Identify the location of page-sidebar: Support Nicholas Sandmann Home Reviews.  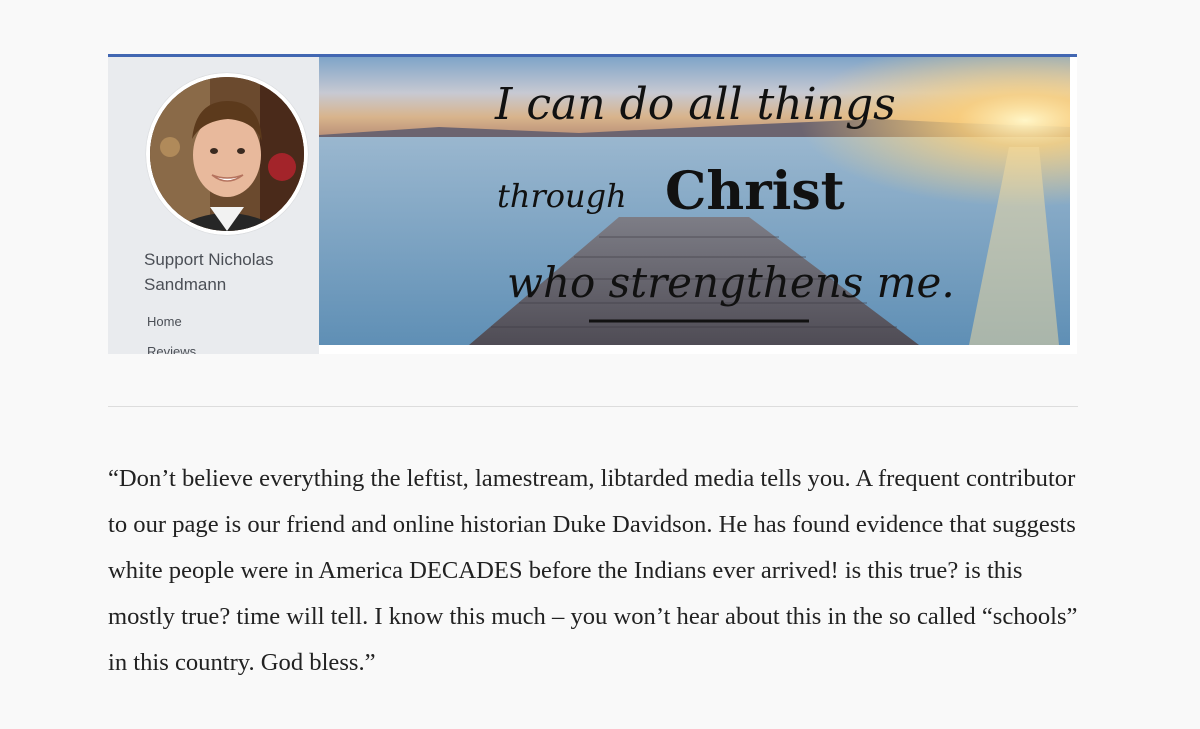
(213, 205).